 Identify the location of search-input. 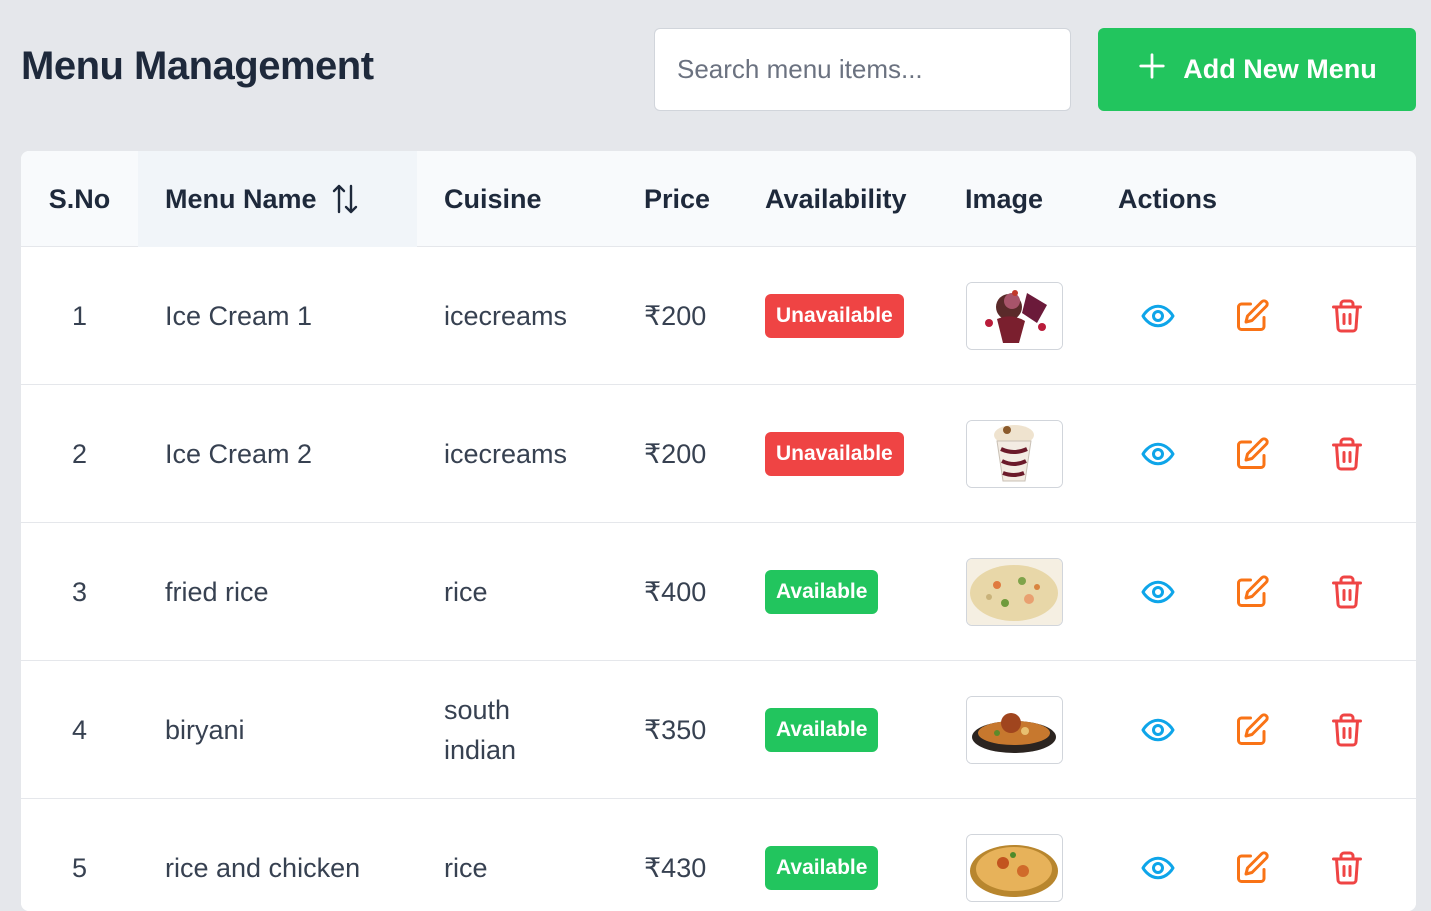
(862, 69).